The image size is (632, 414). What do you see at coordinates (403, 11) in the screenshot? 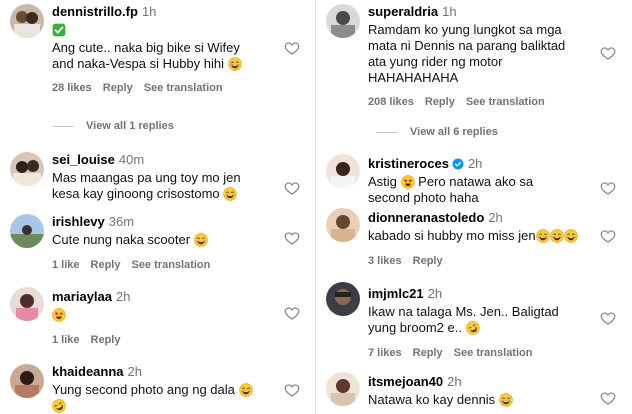
I see `username: superaldria` at bounding box center [403, 11].